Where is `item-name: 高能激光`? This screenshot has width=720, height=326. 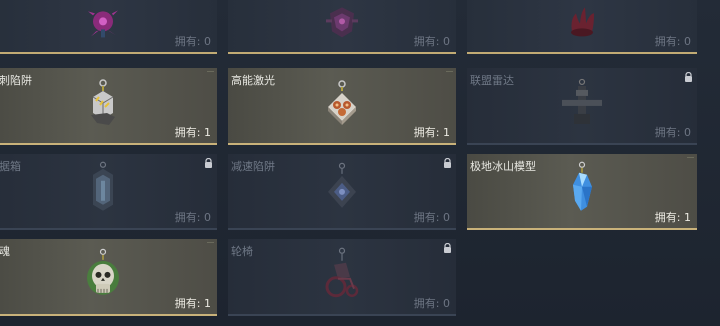 item-name: 高能激光 is located at coordinates (253, 80).